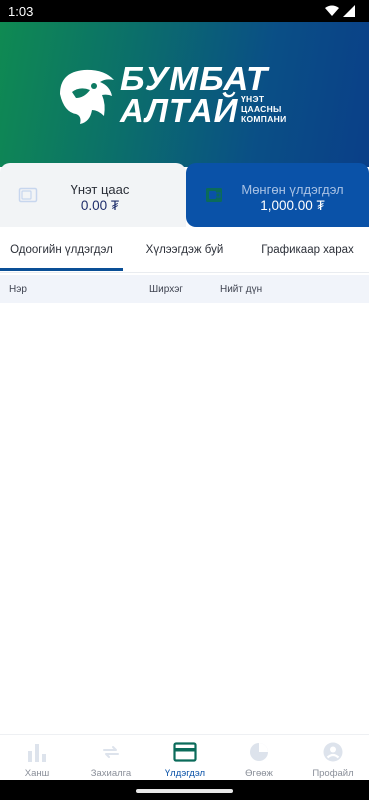 Image resolution: width=369 pixels, height=800 pixels. What do you see at coordinates (349, 11) in the screenshot?
I see `signal-icon` at bounding box center [349, 11].